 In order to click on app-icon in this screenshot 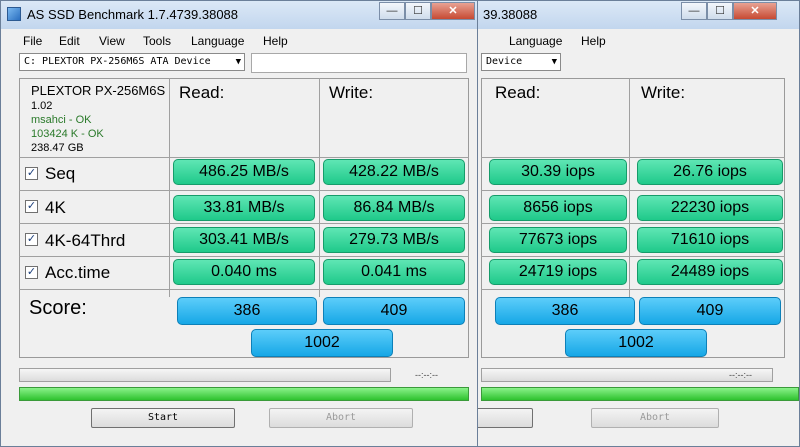, I will do `click(14, 14)`.